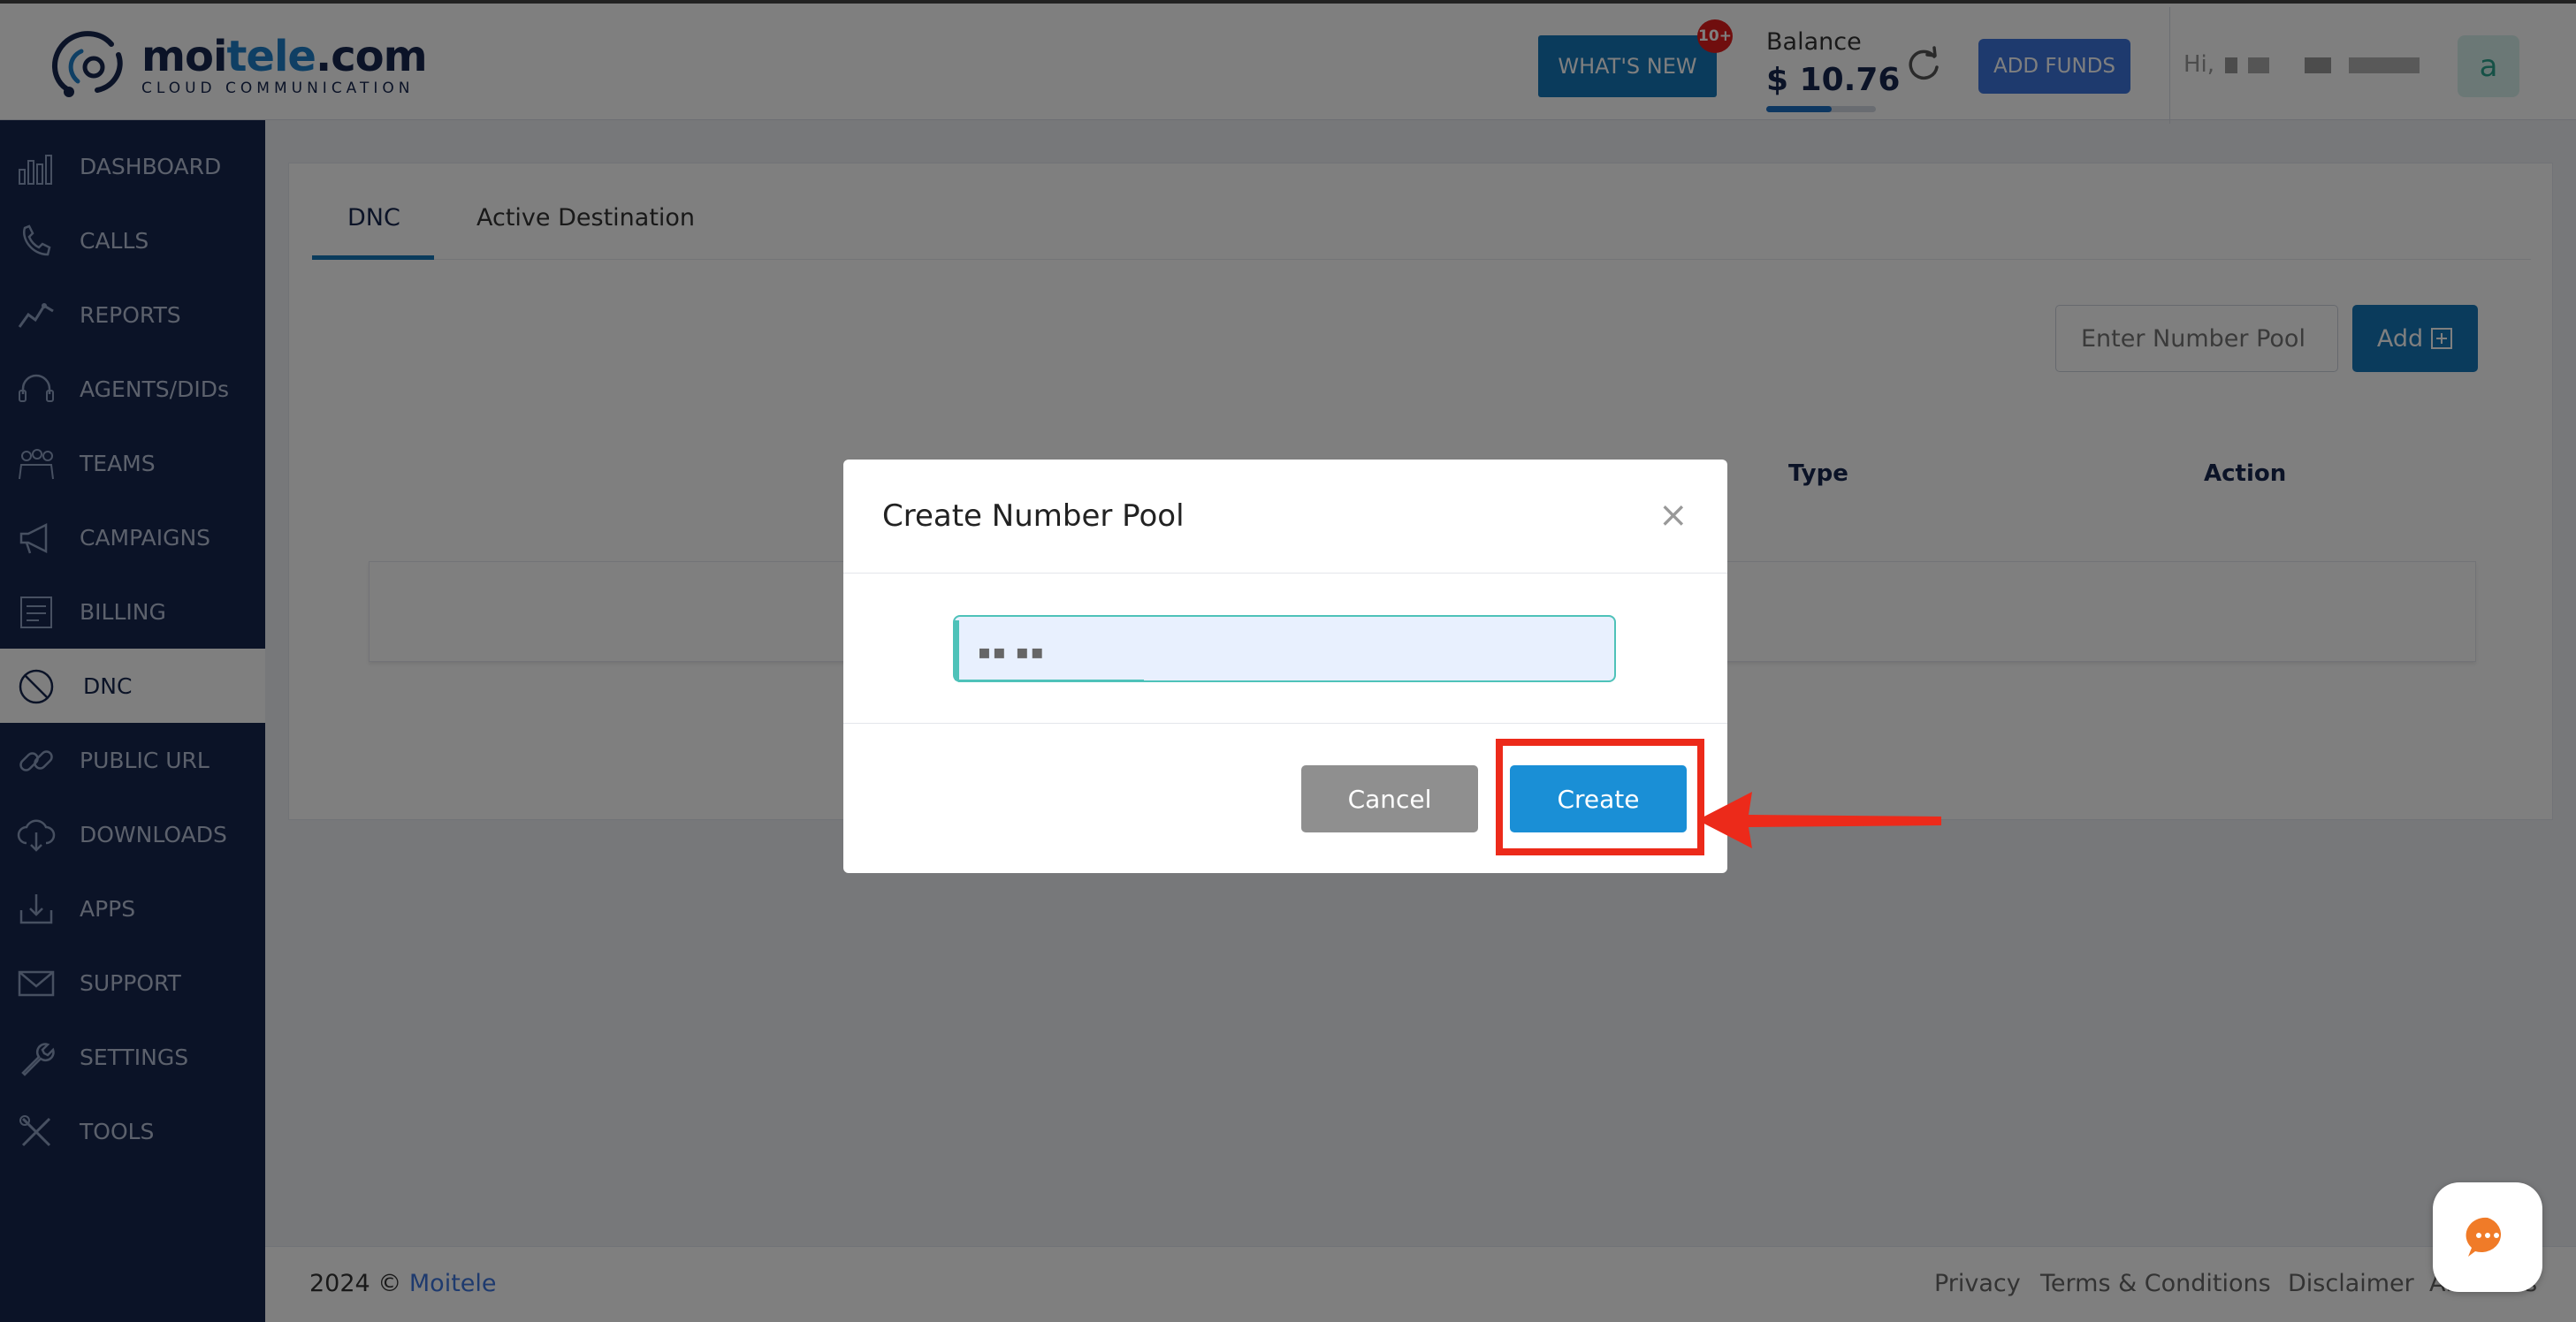 This screenshot has width=2576, height=1322. What do you see at coordinates (957, 650) in the screenshot?
I see `input-focus-bar` at bounding box center [957, 650].